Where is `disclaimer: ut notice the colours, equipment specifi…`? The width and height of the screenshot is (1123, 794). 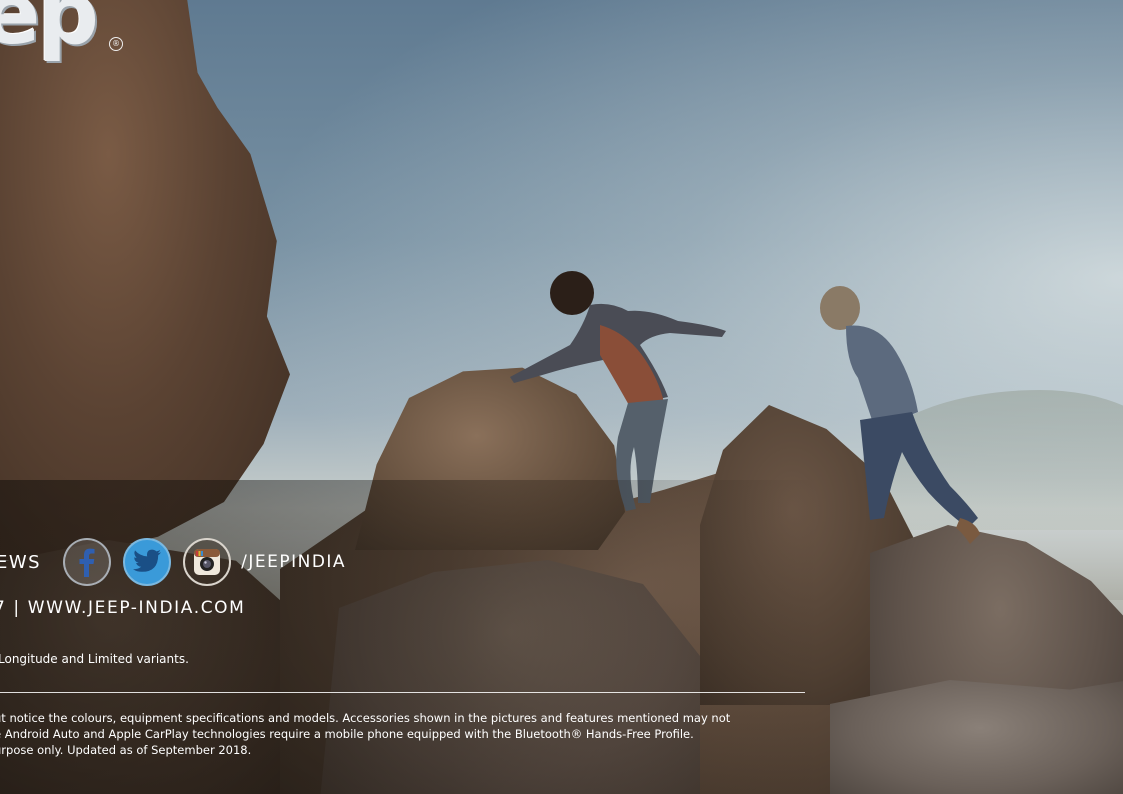
disclaimer: ut notice the colours, equipment specifi… is located at coordinates (365, 734).